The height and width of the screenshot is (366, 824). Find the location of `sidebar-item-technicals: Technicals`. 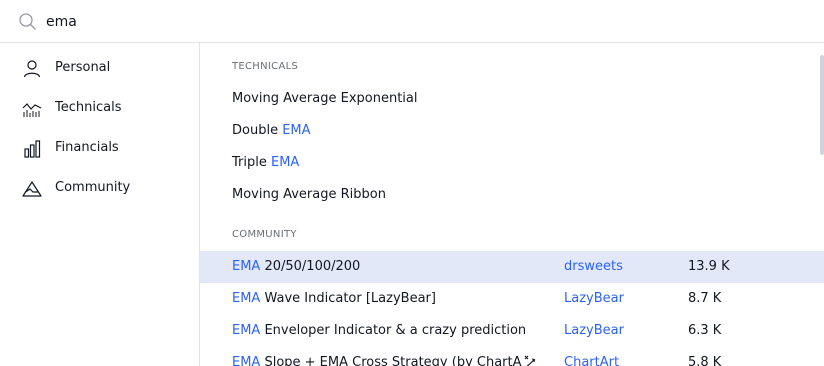

sidebar-item-technicals: Technicals is located at coordinates (99, 109).